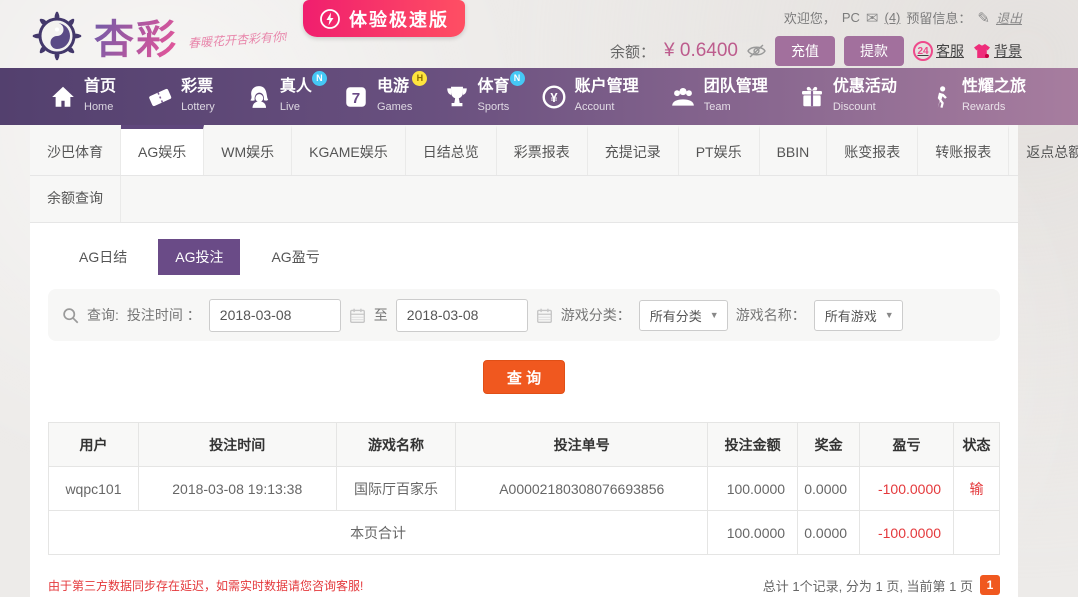  What do you see at coordinates (990, 585) in the screenshot?
I see `page-1-button: 1` at bounding box center [990, 585].